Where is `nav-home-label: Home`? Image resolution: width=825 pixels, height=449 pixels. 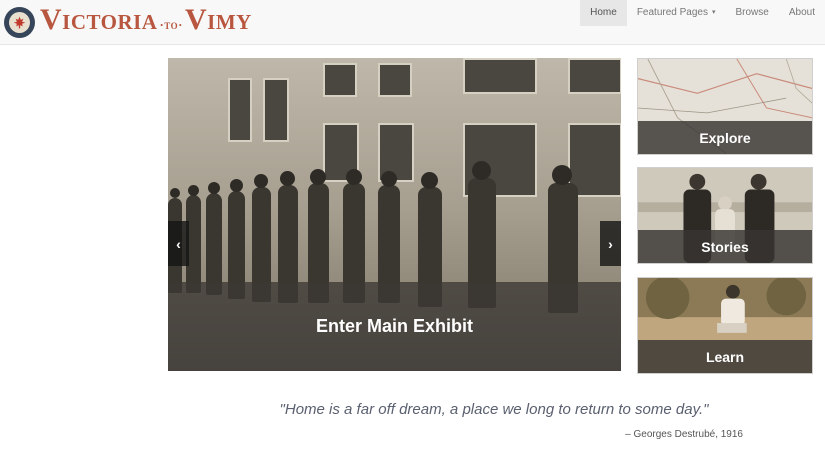 nav-home-label: Home is located at coordinates (603, 12).